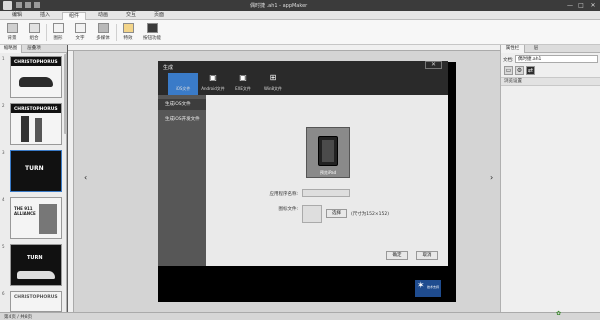 Image resolution: width=600 pixels, height=320 pixels. I want to click on app-logo-icon, so click(7, 5).